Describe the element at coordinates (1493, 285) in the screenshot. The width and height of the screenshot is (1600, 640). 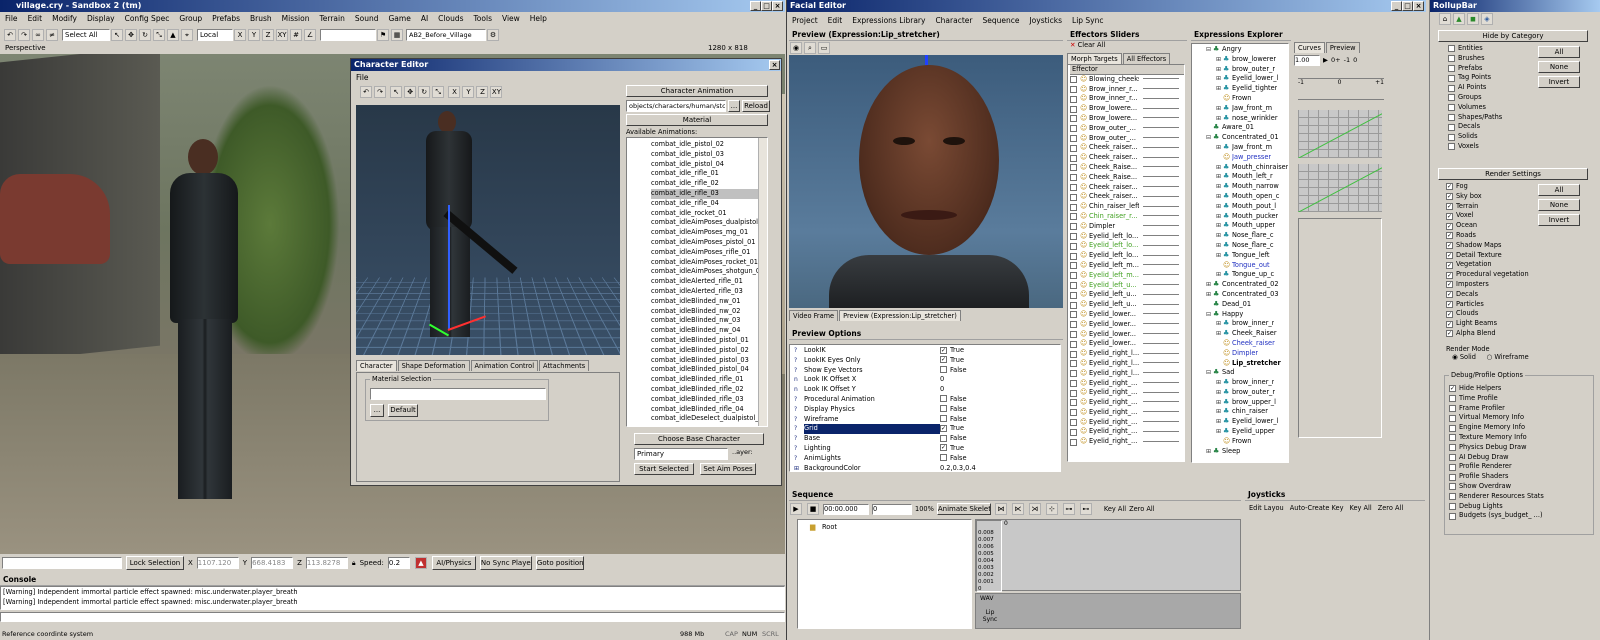
I see `render-setting-item: ✓ Imposters` at that location.